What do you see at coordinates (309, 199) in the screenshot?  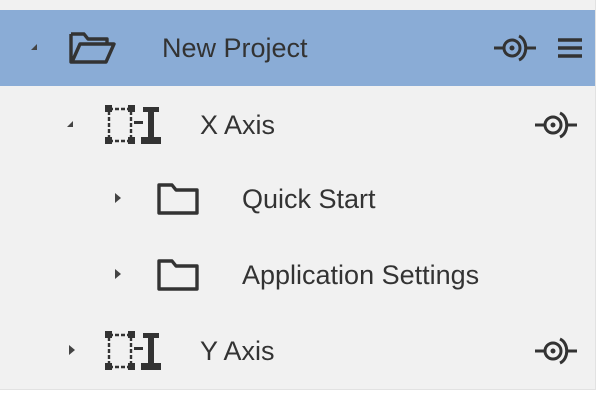 I see `tree-row-label: Quick Start` at bounding box center [309, 199].